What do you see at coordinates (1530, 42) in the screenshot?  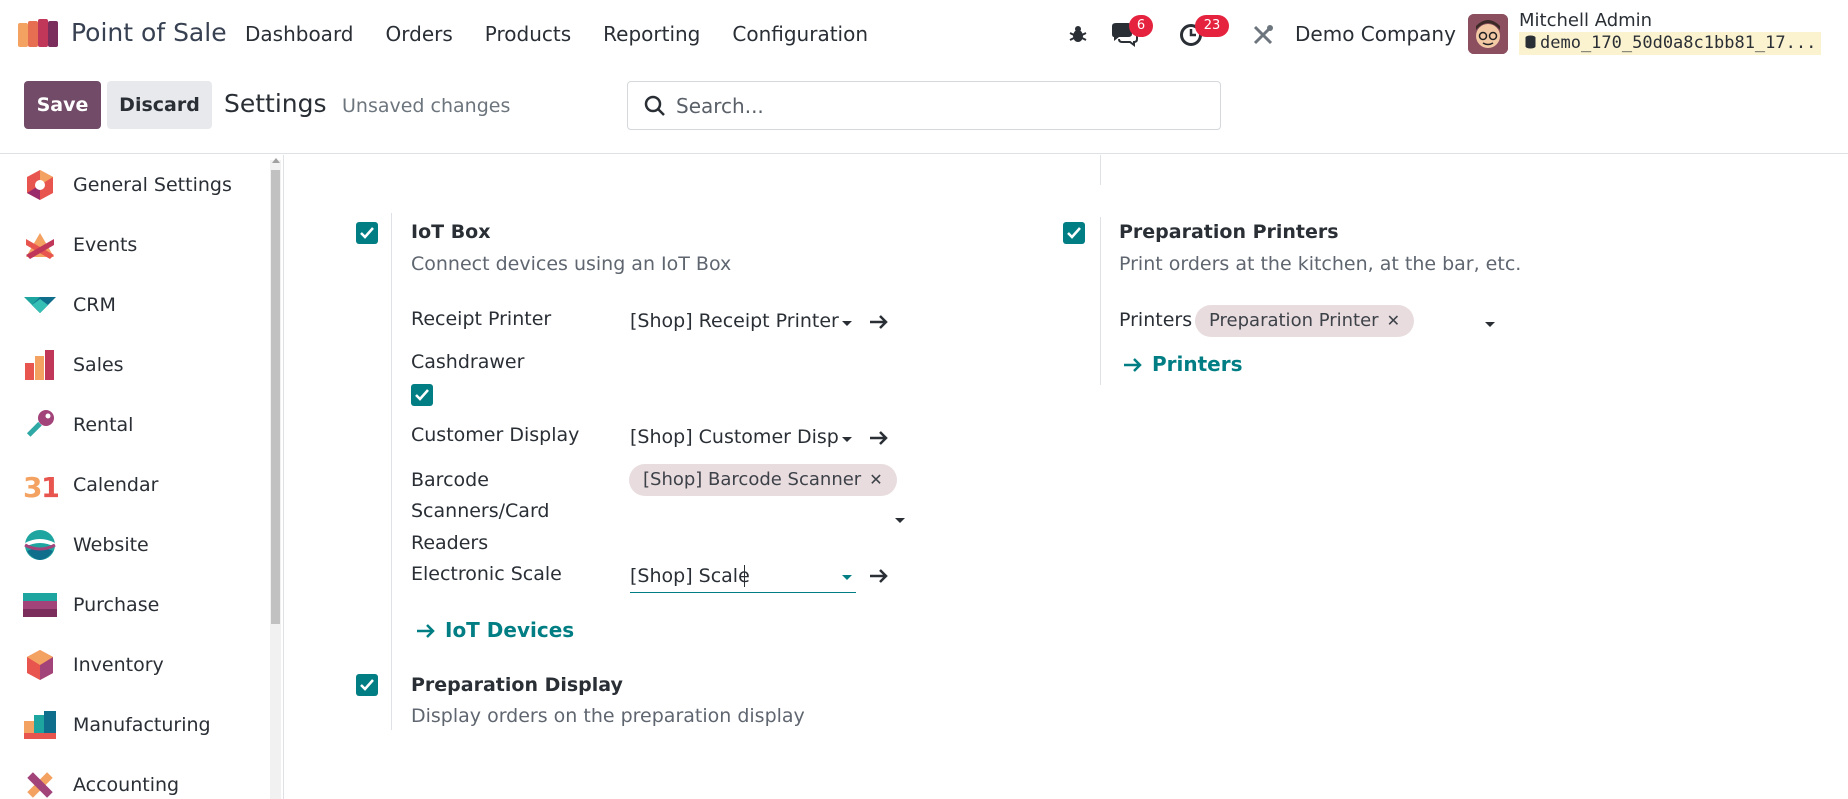 I see `database-icon` at bounding box center [1530, 42].